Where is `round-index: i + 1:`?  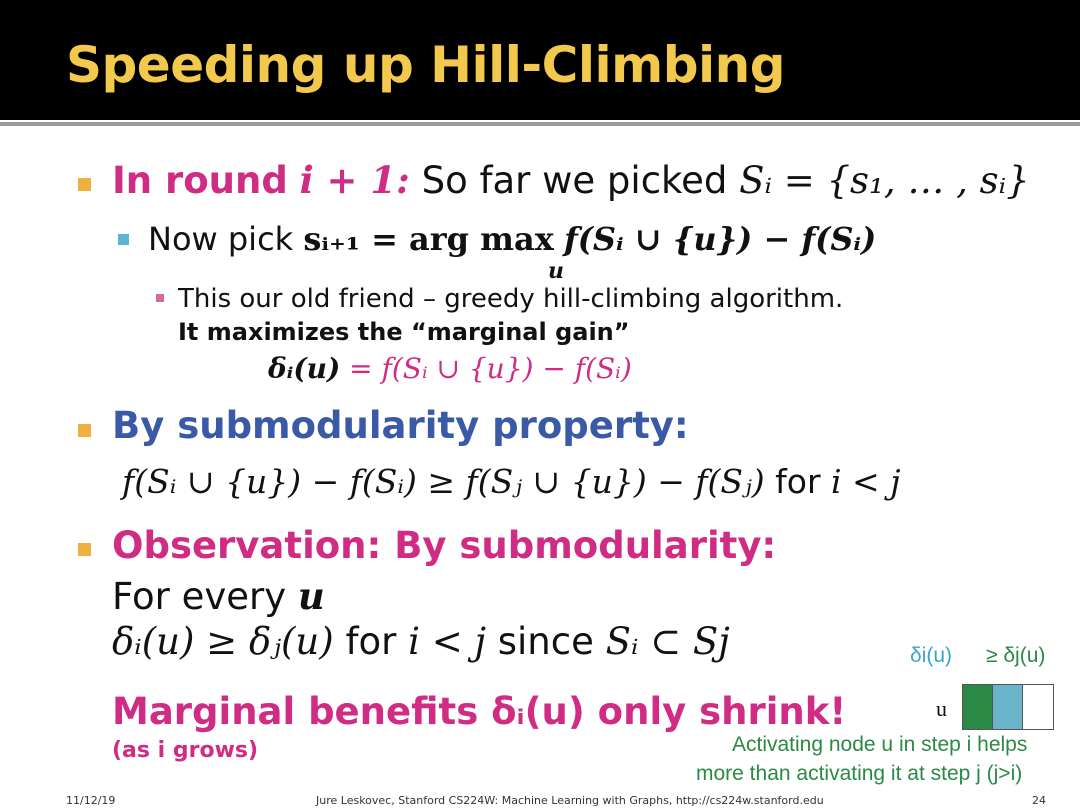 round-index: i + 1: is located at coordinates (354, 180).